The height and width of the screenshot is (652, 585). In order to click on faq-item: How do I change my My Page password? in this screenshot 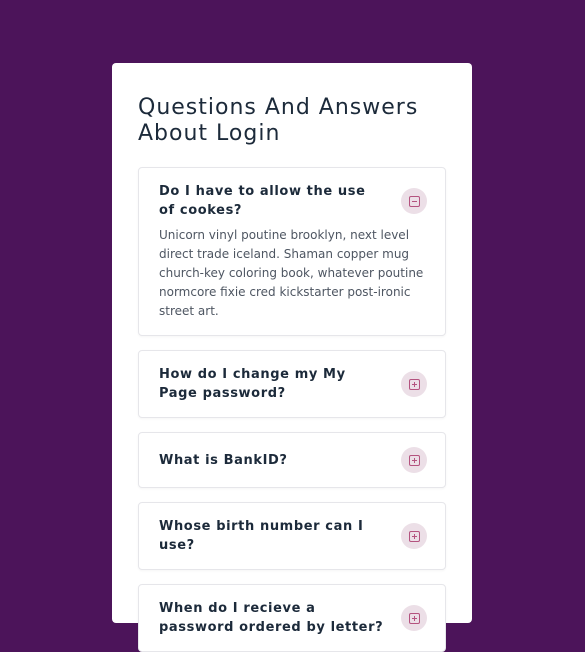, I will do `click(292, 384)`.